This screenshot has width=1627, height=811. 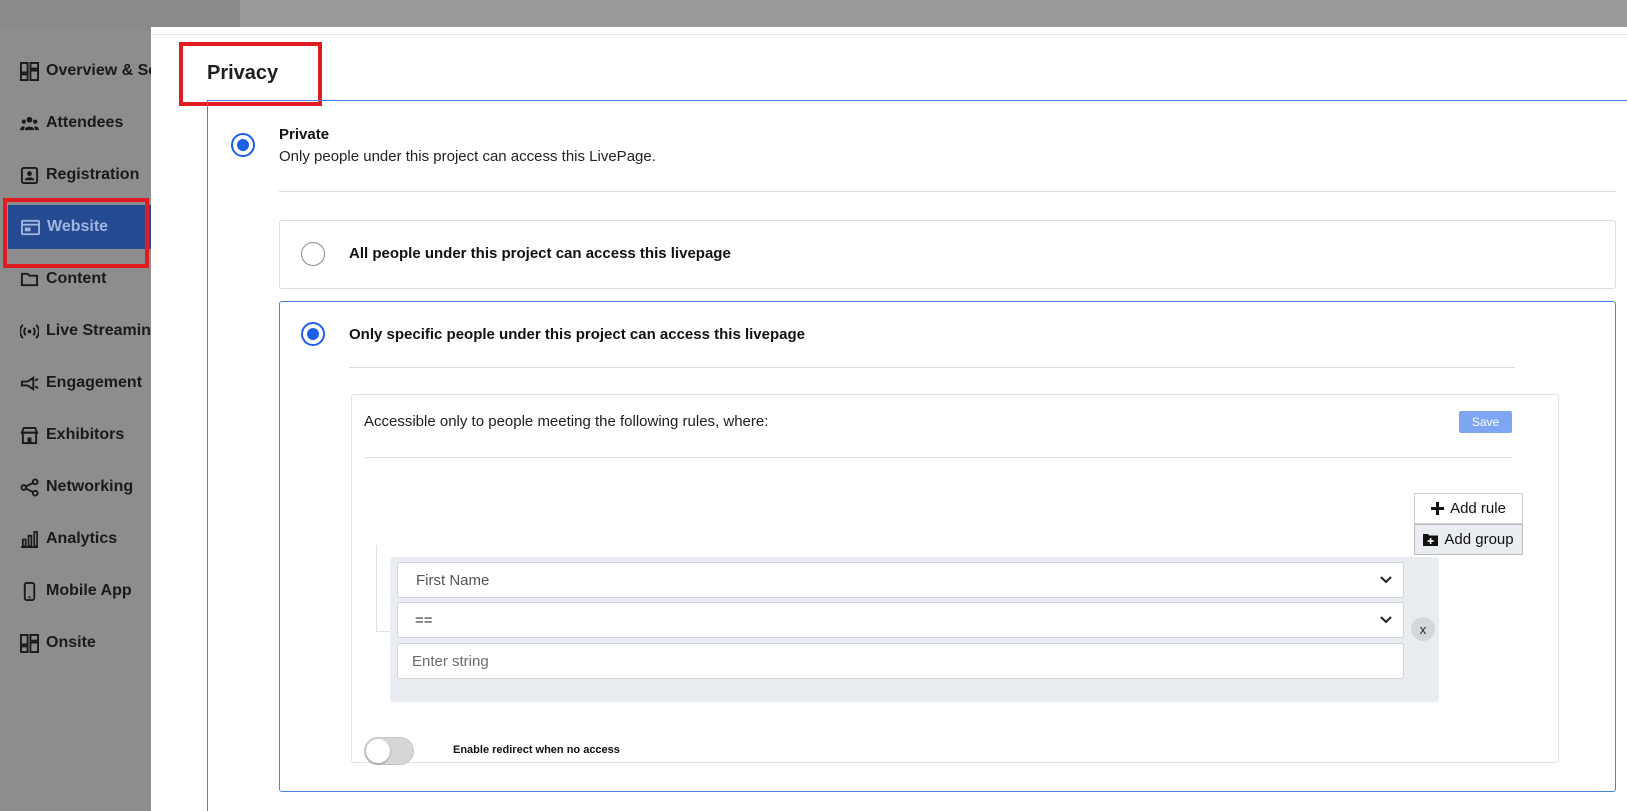 What do you see at coordinates (29, 487) in the screenshot?
I see `share-icon` at bounding box center [29, 487].